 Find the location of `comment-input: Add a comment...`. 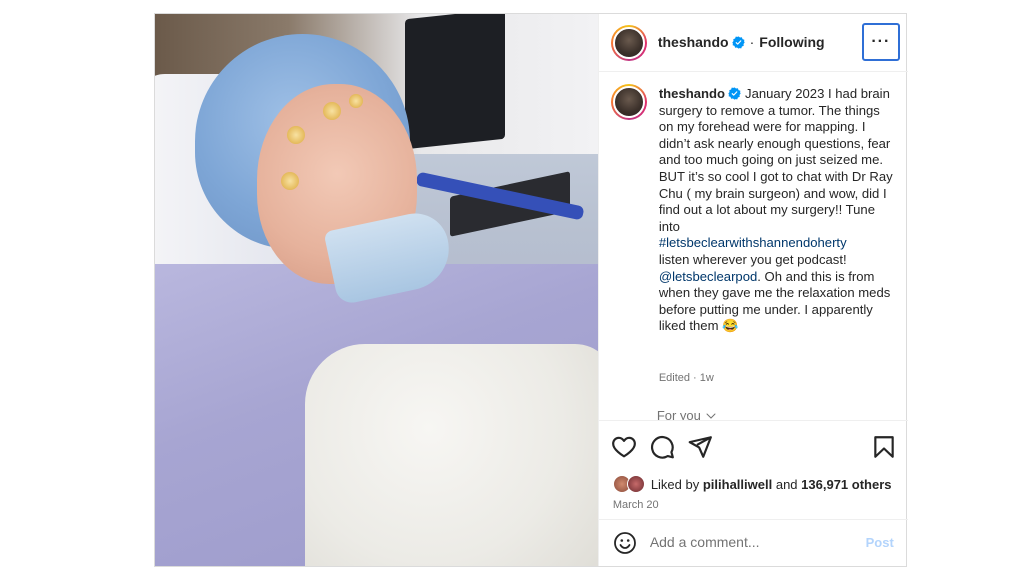

comment-input: Add a comment... is located at coordinates (705, 542).